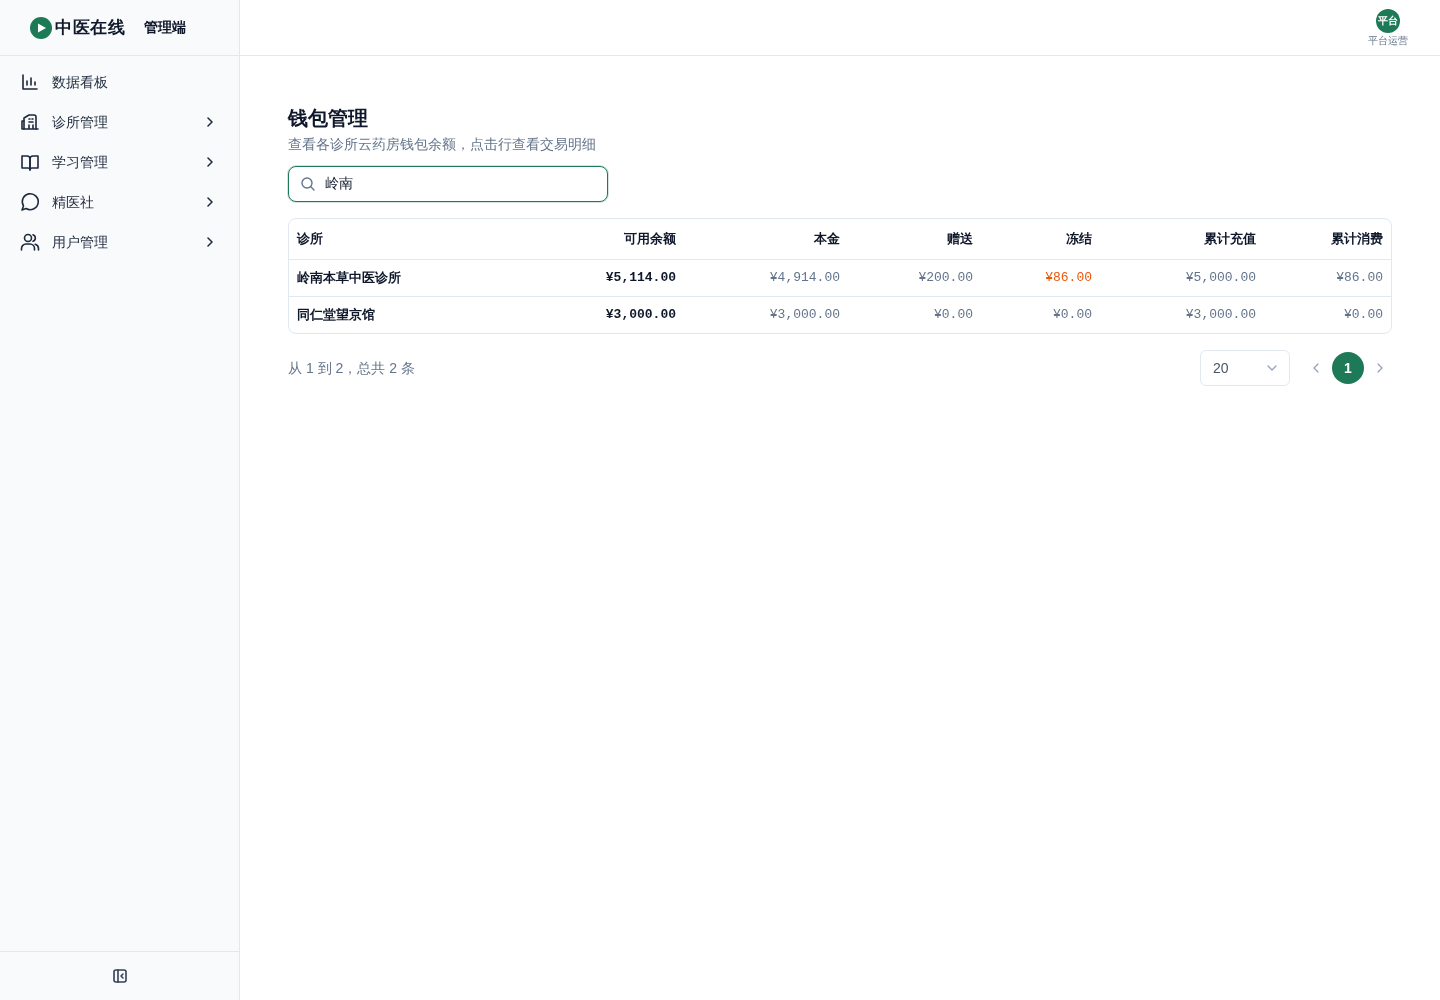 The height and width of the screenshot is (1000, 1440). Describe the element at coordinates (351, 368) in the screenshot. I see `pagination-summary: 从 1 到 2，总共 2 条` at that location.